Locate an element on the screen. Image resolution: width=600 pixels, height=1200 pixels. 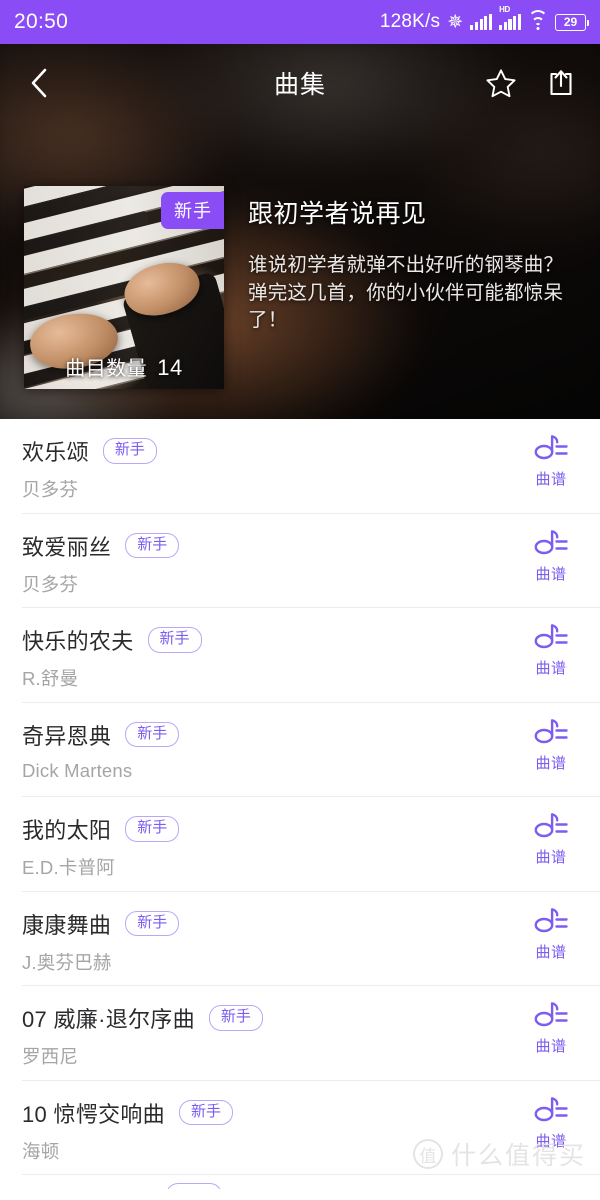
song-artist: Dick Martens is located at coordinates (77, 770).